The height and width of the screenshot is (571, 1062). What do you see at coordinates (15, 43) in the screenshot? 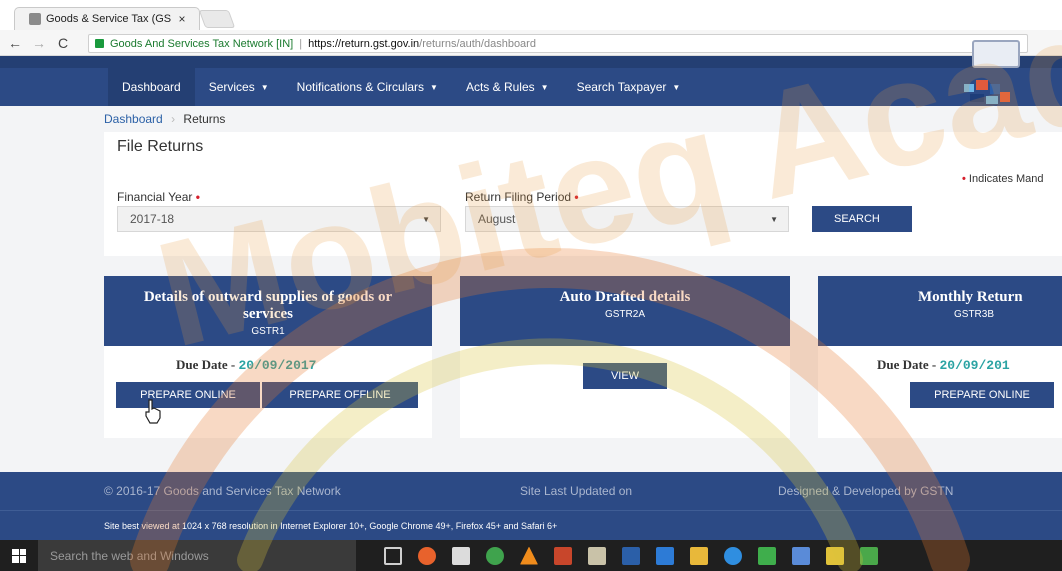
I see `back-arrow-icon: ←` at bounding box center [15, 43].